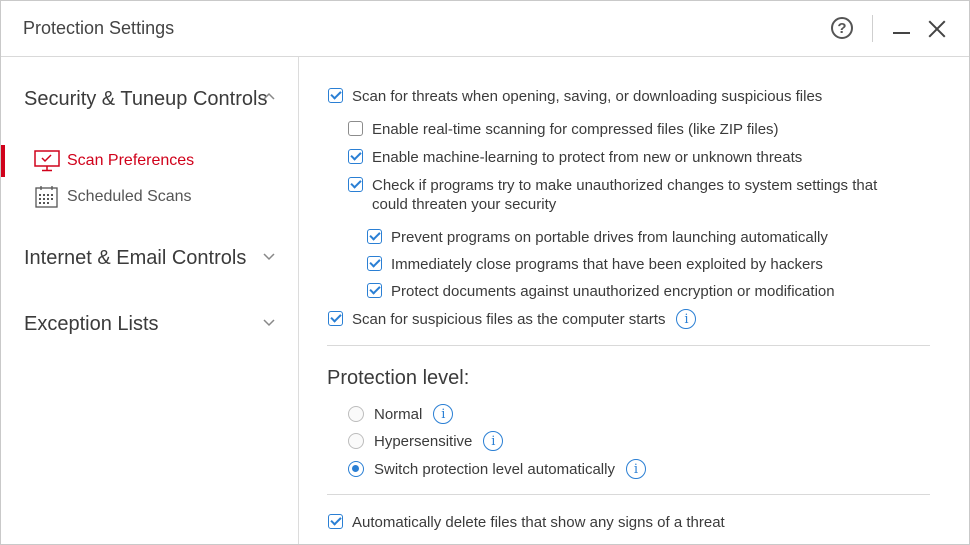 The width and height of the screenshot is (970, 545). I want to click on window-title: Protection Settings, so click(99, 28).